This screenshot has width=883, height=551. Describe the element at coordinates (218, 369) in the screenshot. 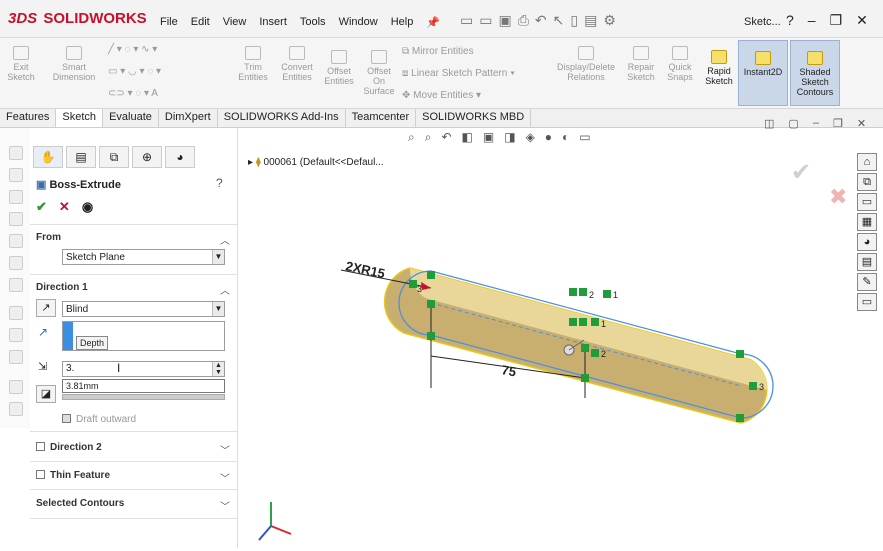

I see `spin-arrows-icon: ▲ ▼` at that location.